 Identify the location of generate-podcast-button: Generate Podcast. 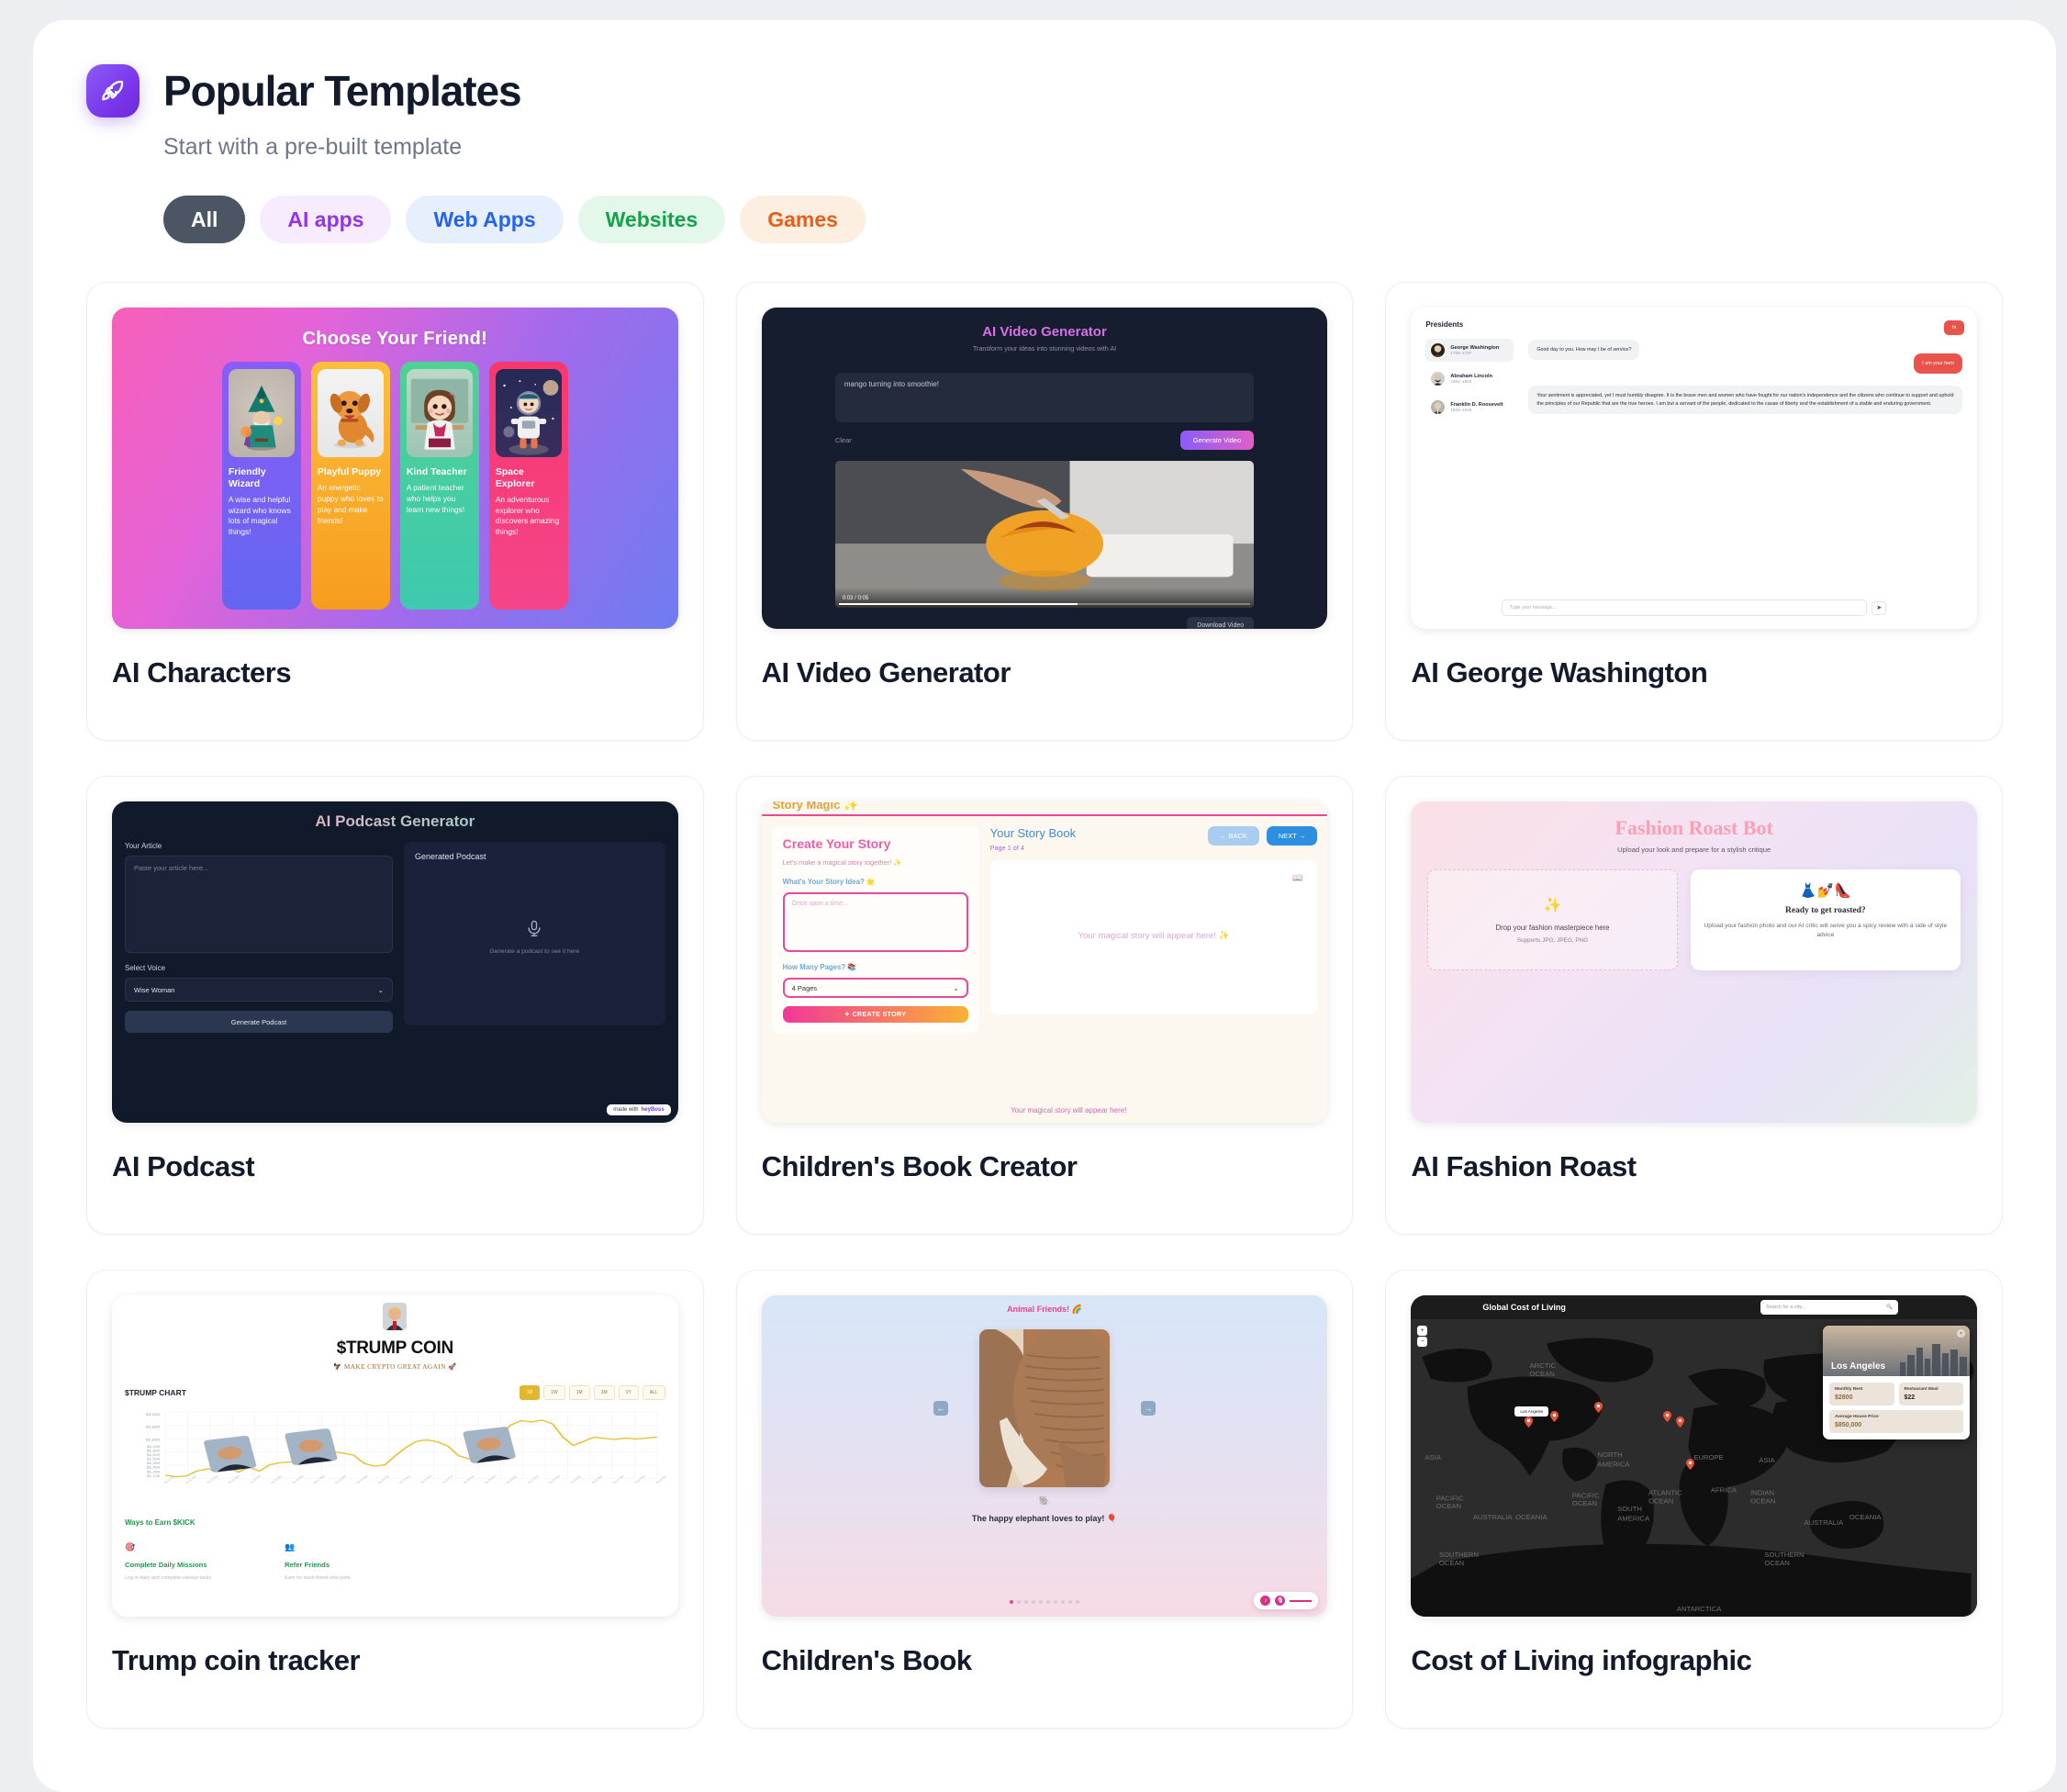
(259, 1022).